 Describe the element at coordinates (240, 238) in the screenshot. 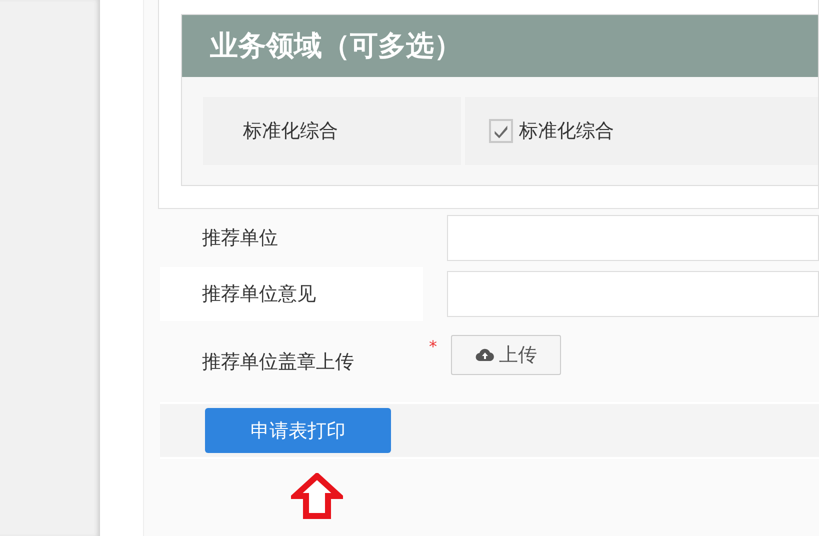

I see `field-label: 推荐单位` at that location.